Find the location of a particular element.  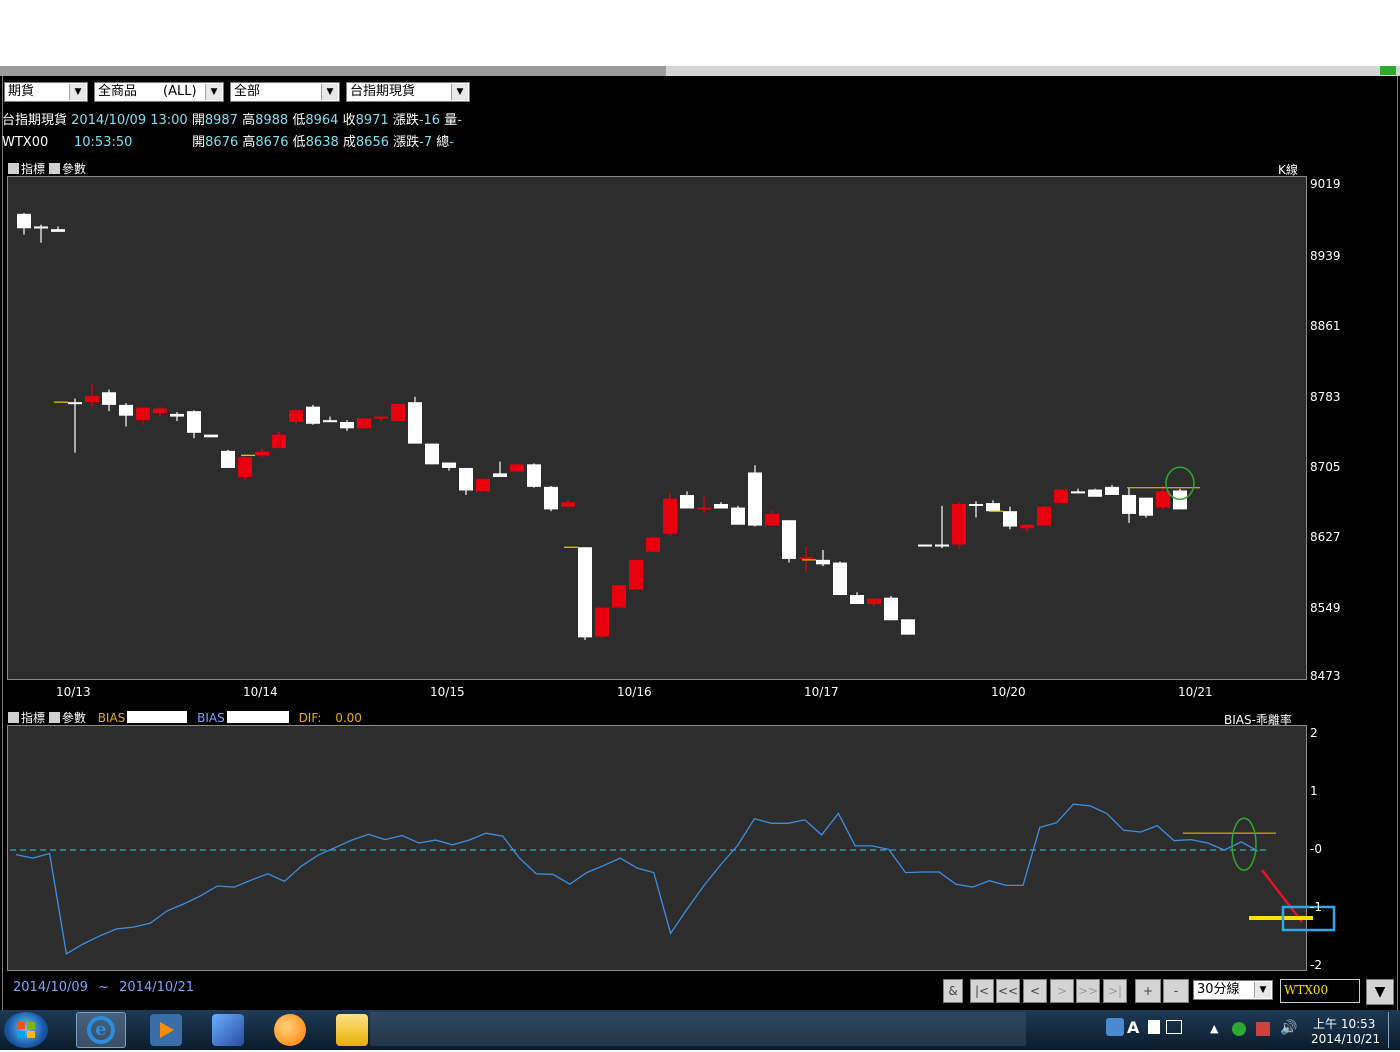

price-tick-label: 9019 is located at coordinates (1325, 184).